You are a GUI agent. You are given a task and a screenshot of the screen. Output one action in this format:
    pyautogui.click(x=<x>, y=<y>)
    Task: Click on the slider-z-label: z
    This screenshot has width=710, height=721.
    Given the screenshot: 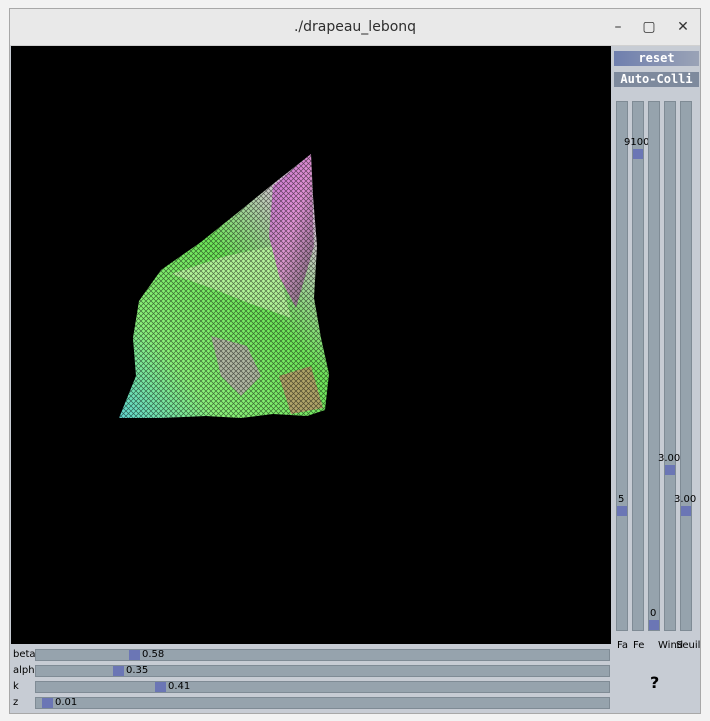 What is the action you would take?
    pyautogui.click(x=16, y=702)
    